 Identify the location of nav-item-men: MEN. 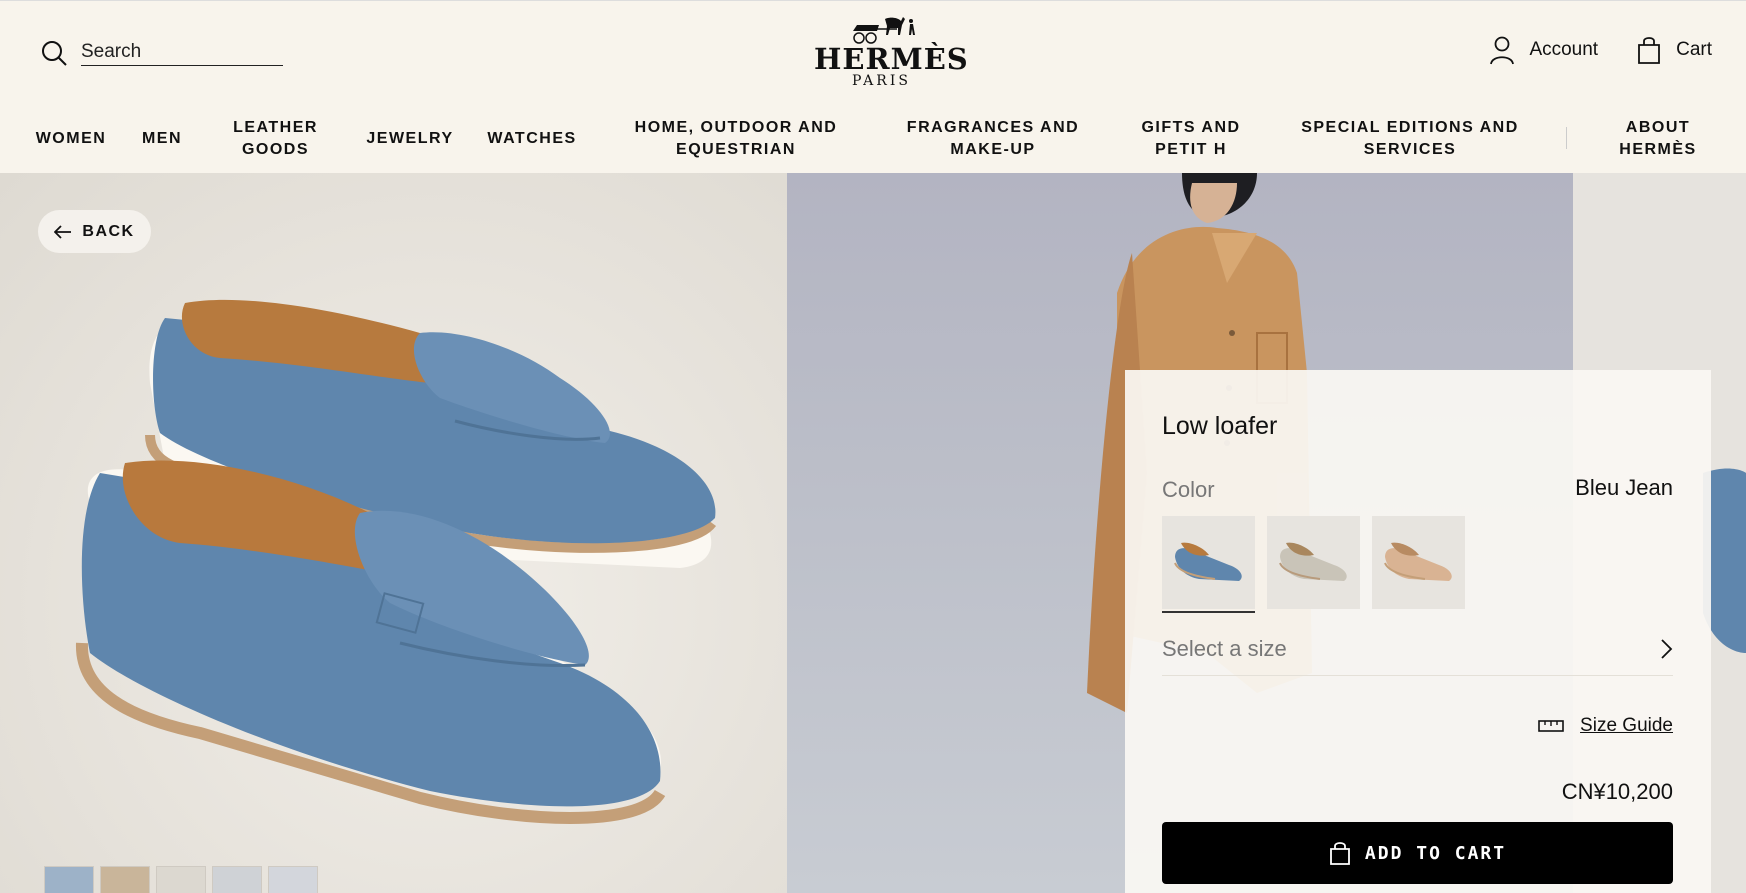
(162, 139).